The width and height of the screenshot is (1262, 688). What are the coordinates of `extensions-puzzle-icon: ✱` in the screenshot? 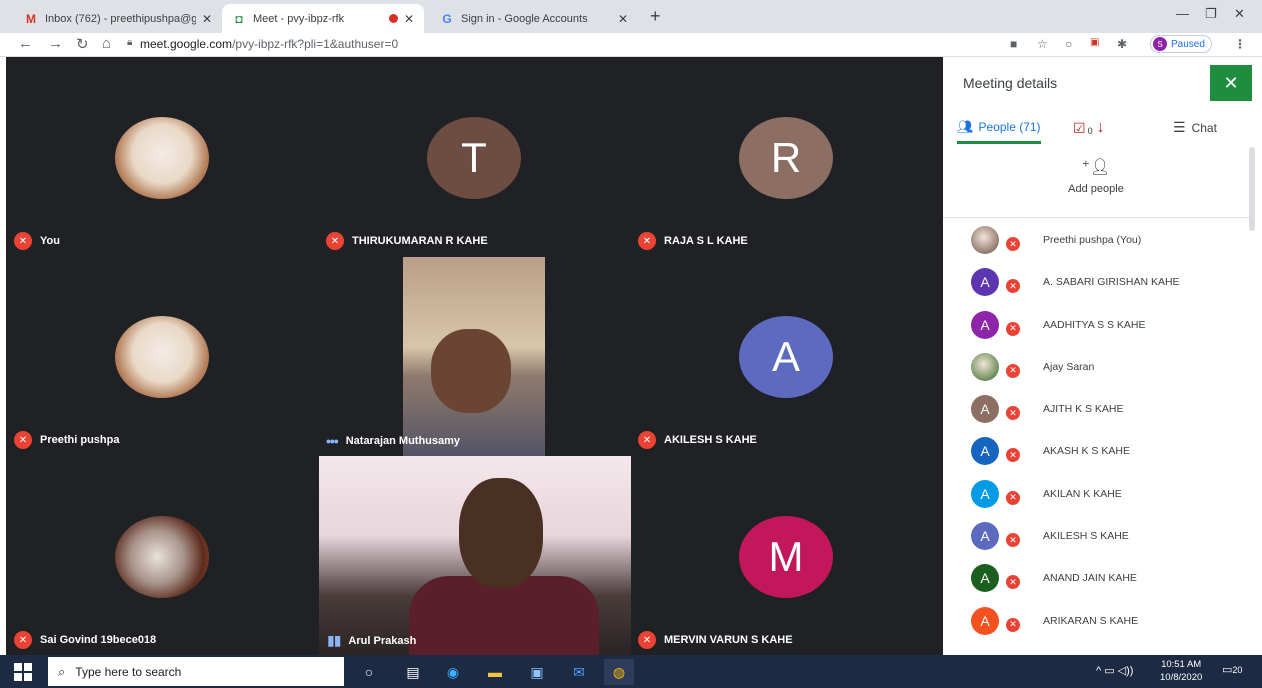 It's located at (1122, 44).